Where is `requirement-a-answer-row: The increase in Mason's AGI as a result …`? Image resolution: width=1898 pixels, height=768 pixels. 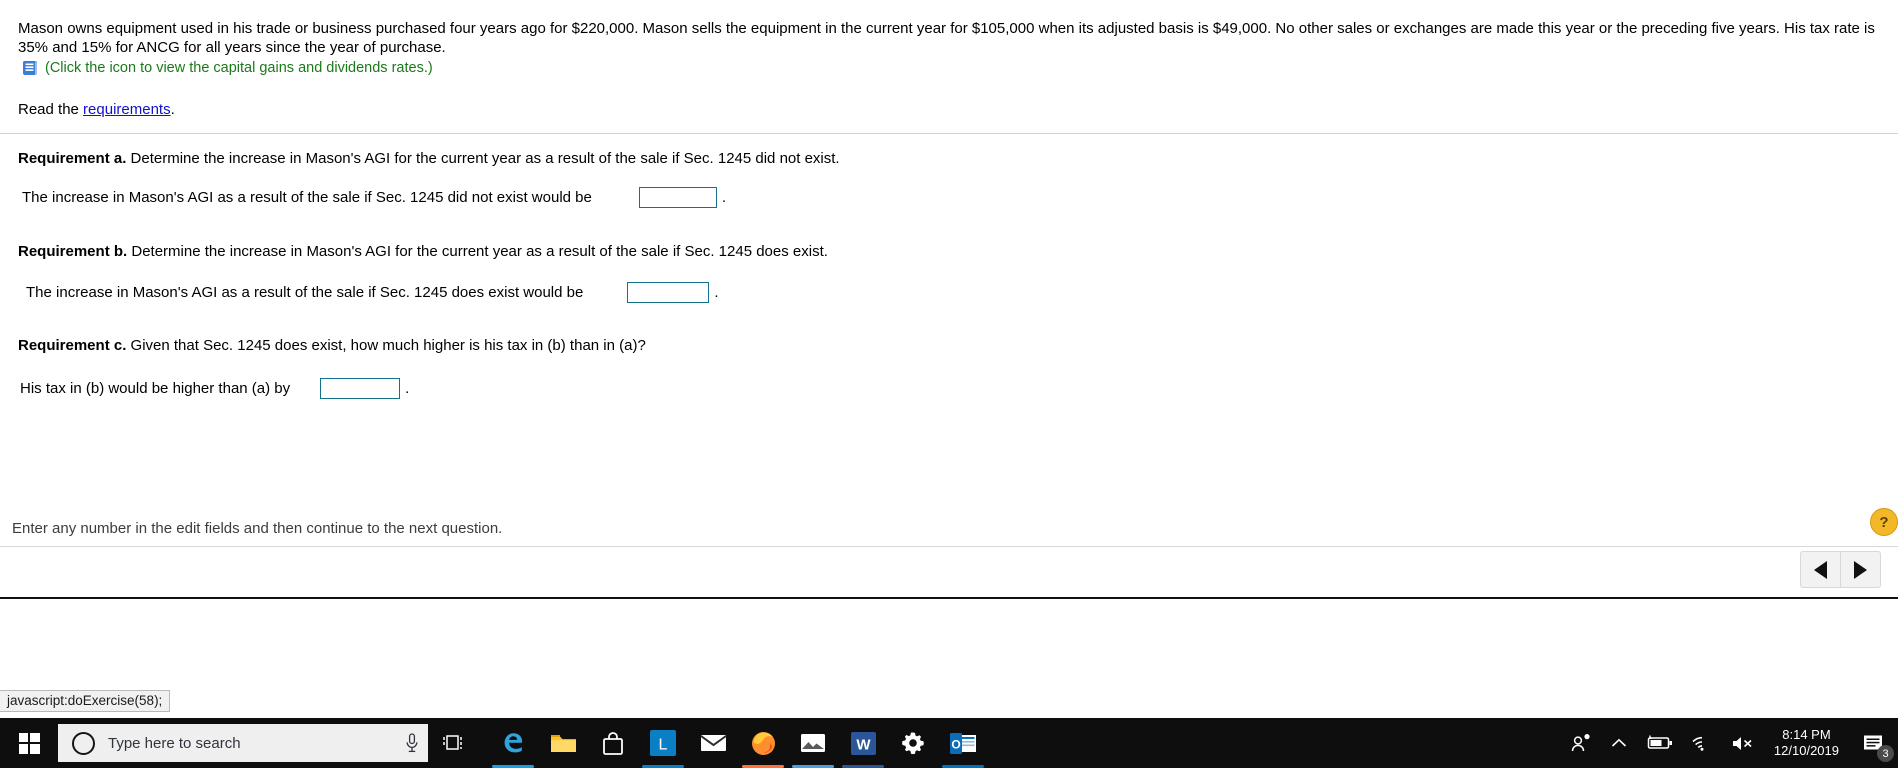
requirement-a-answer-row: The increase in Mason's AGI as a result … is located at coordinates (374, 197).